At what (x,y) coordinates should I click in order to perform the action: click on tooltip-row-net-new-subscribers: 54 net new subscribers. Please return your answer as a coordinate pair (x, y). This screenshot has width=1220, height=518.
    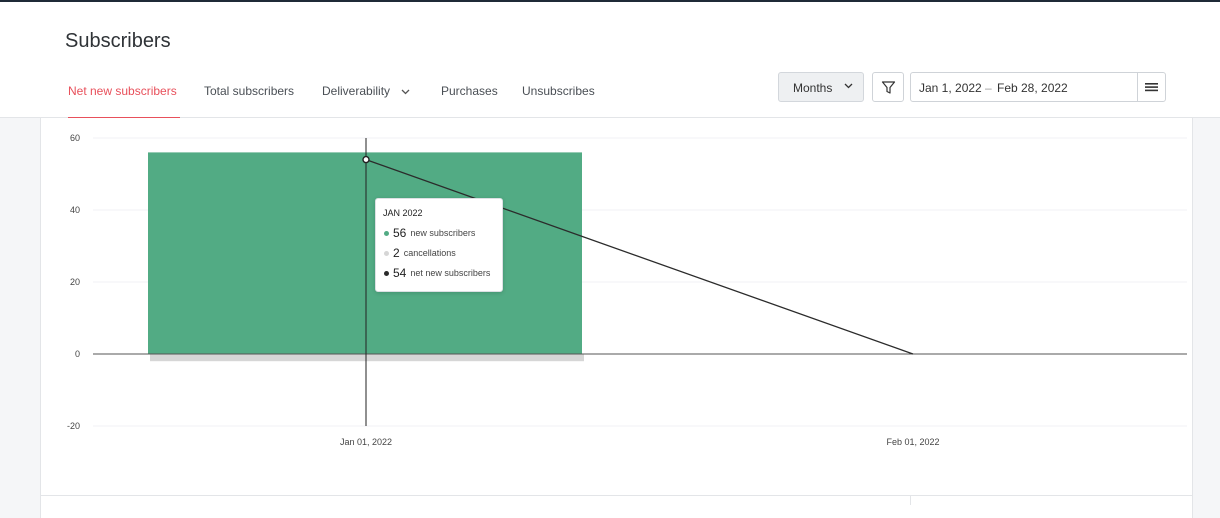
    Looking at the image, I should click on (437, 273).